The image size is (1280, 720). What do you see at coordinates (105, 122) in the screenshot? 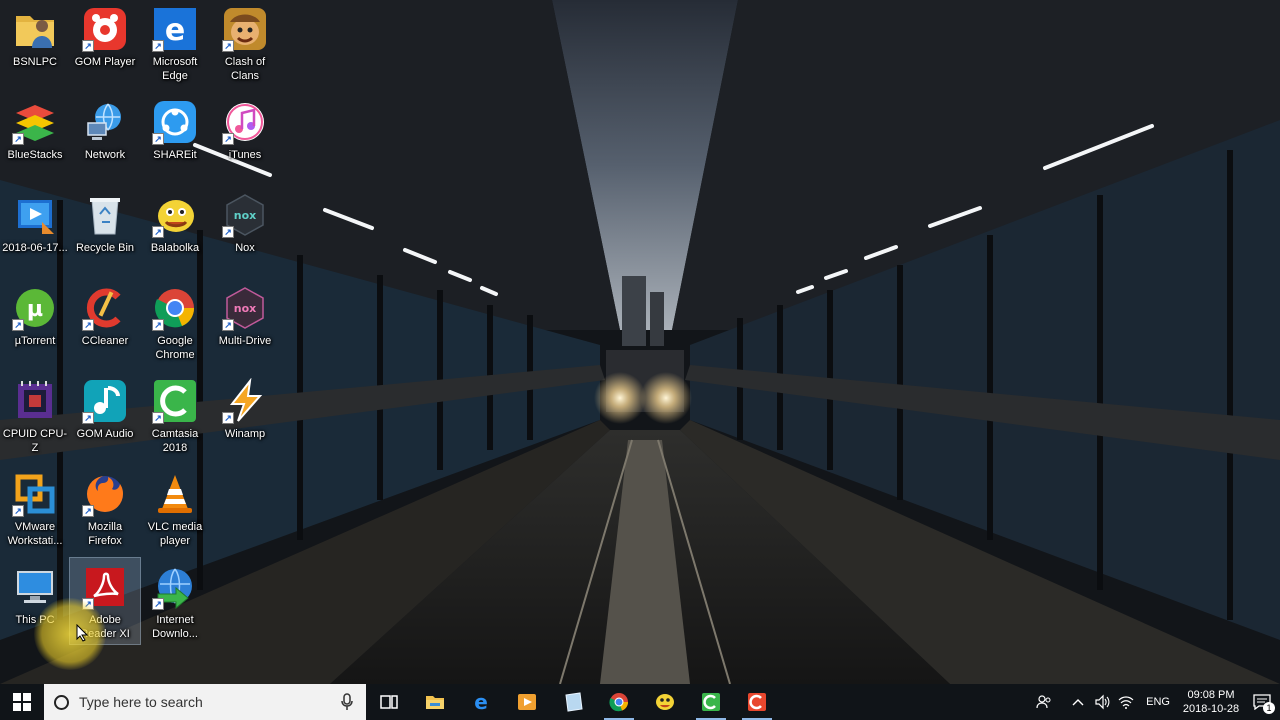
I see `network-icon` at bounding box center [105, 122].